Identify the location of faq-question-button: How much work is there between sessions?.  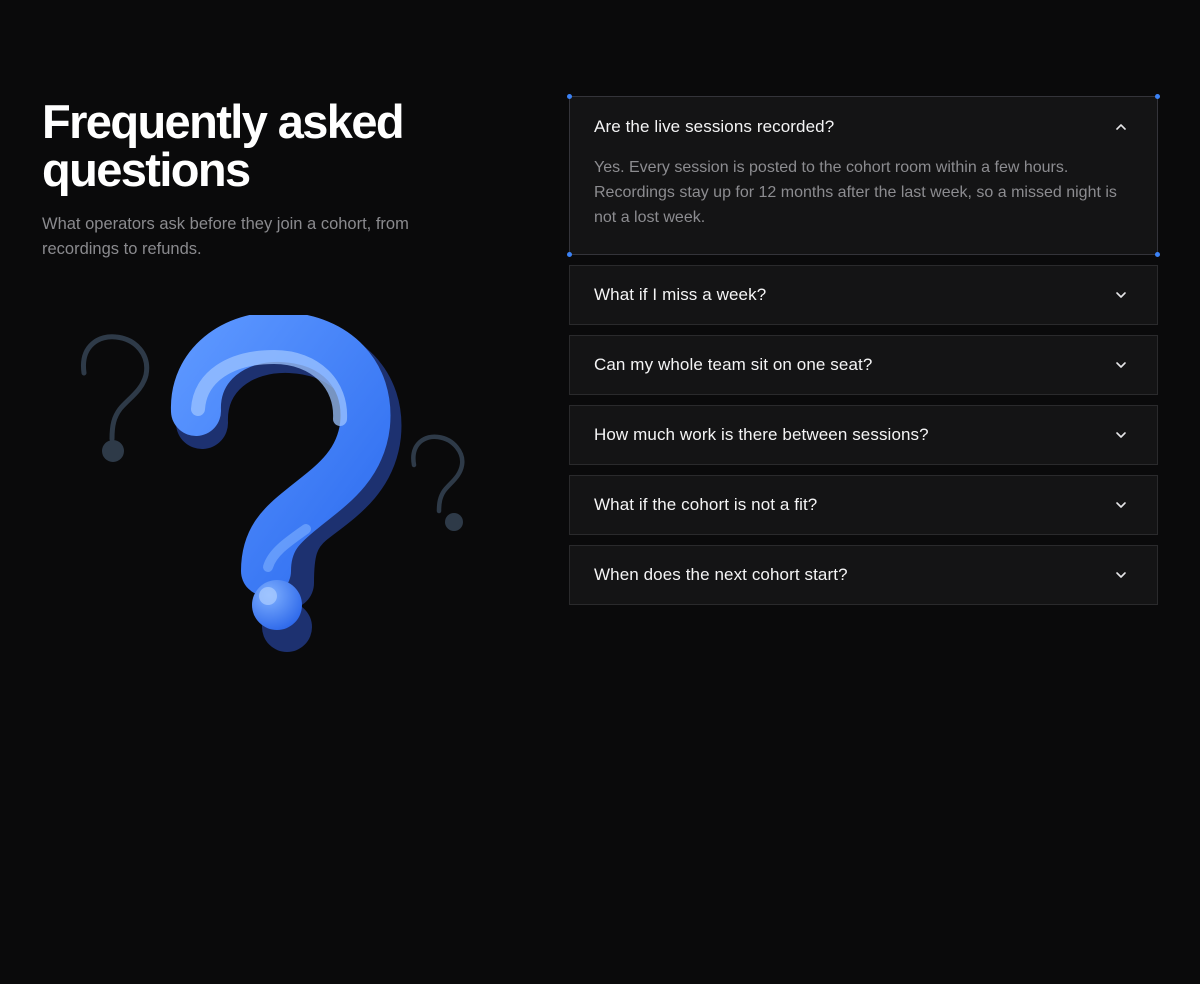
(863, 435).